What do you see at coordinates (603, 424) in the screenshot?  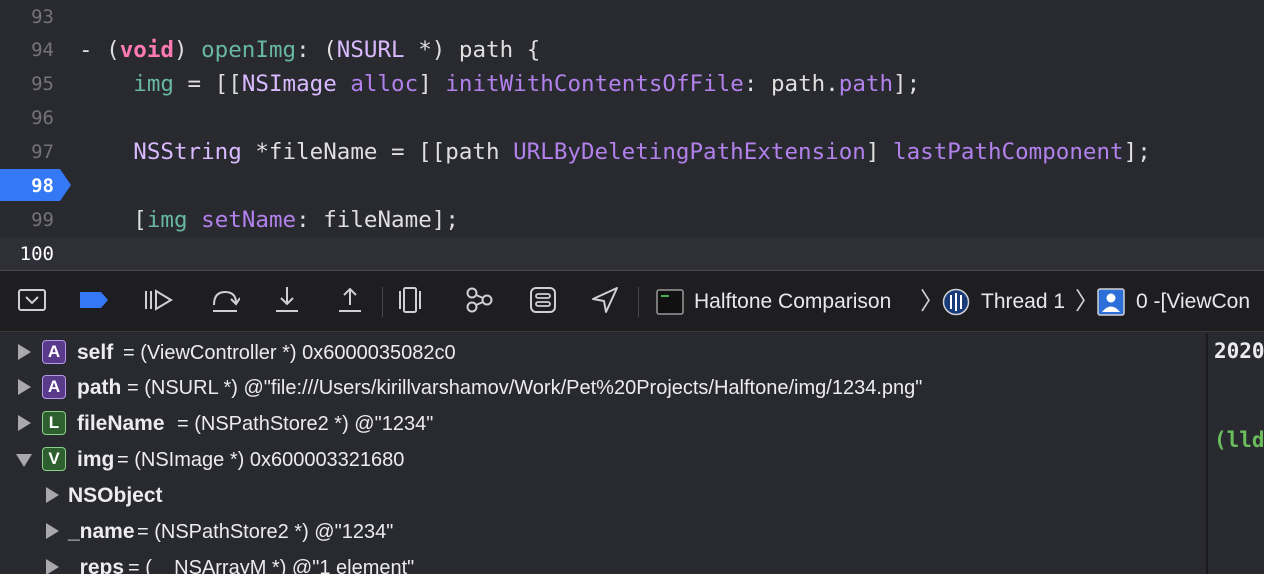 I see `variable-row: L fileName = (NSPathStore2 *) @"1234"` at bounding box center [603, 424].